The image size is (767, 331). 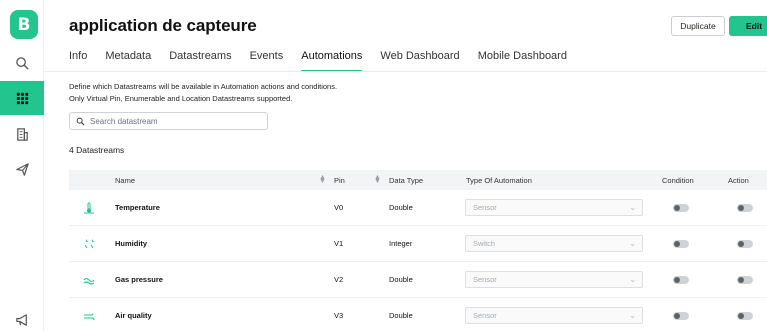 What do you see at coordinates (332, 61) in the screenshot?
I see `tab-automations: Automations` at bounding box center [332, 61].